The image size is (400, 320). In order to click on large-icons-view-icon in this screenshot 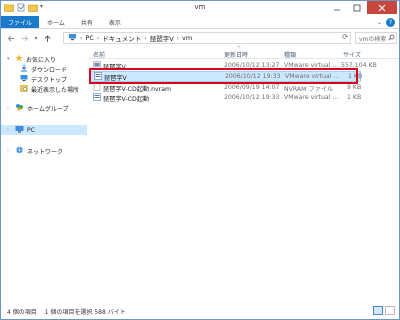, I will do `click(390, 310)`.